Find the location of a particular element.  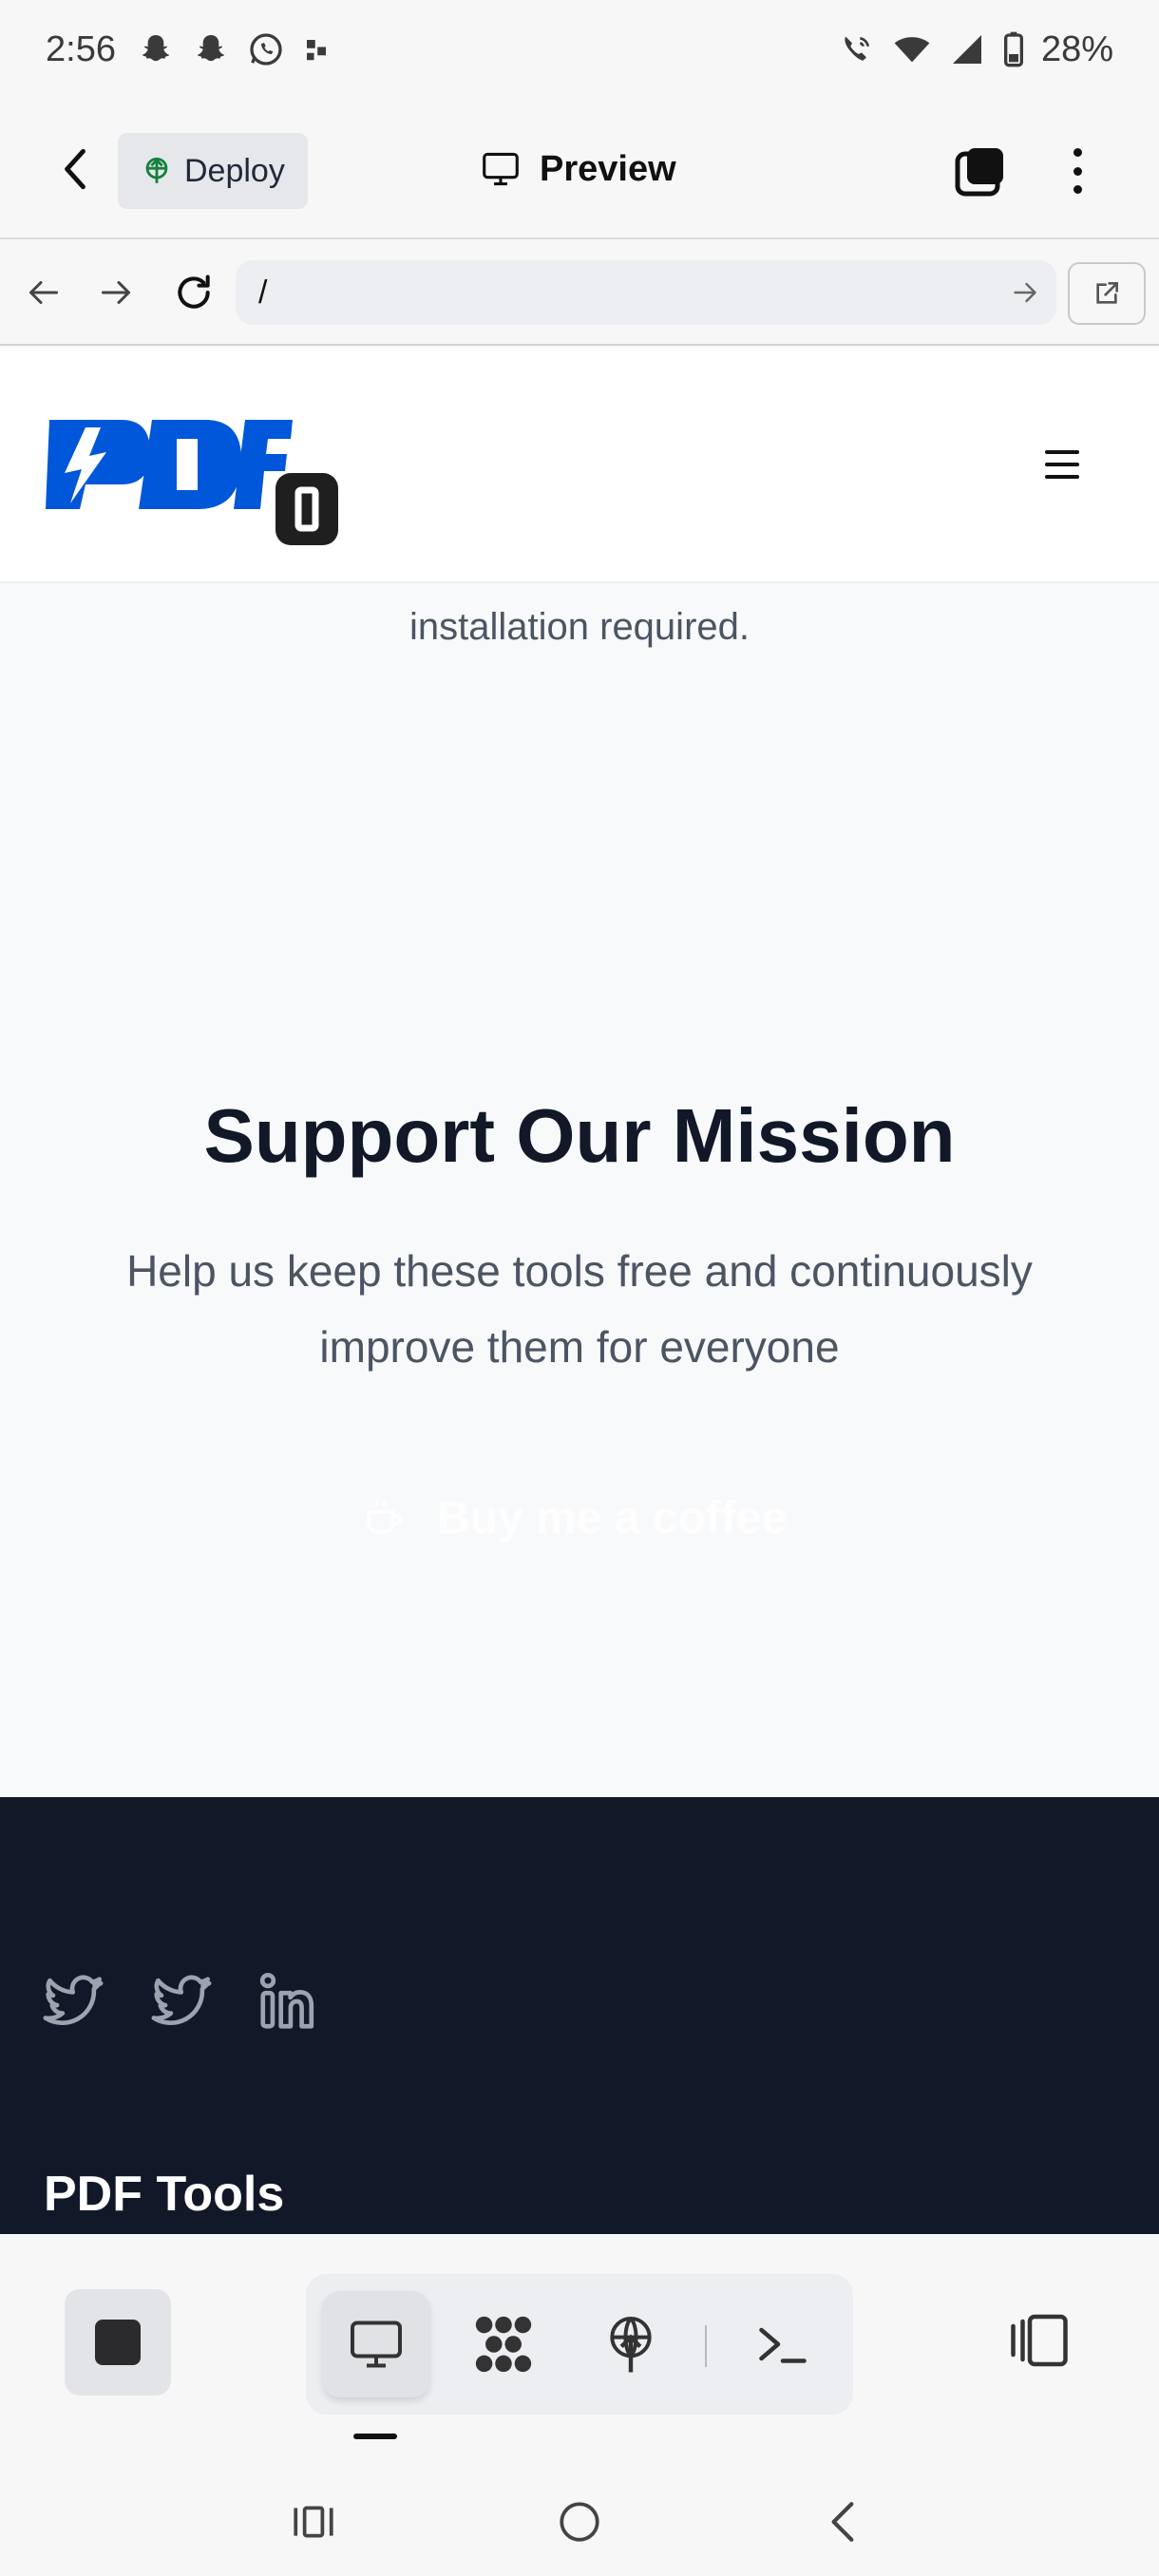

reload-icon is located at coordinates (194, 292).